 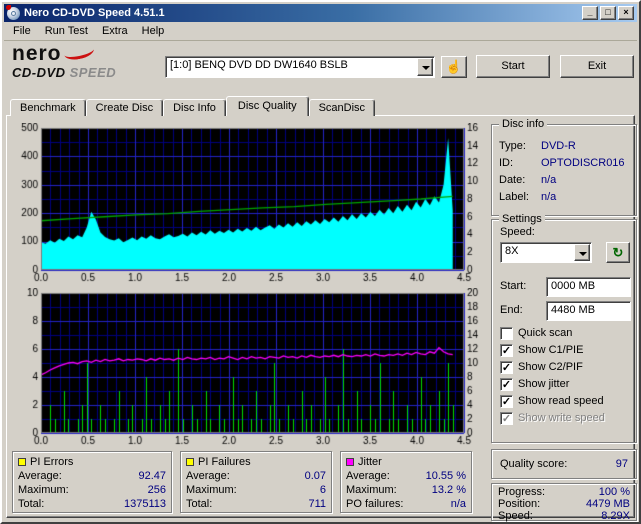 What do you see at coordinates (370, 461) in the screenshot?
I see `stat-title: Jitter` at bounding box center [370, 461].